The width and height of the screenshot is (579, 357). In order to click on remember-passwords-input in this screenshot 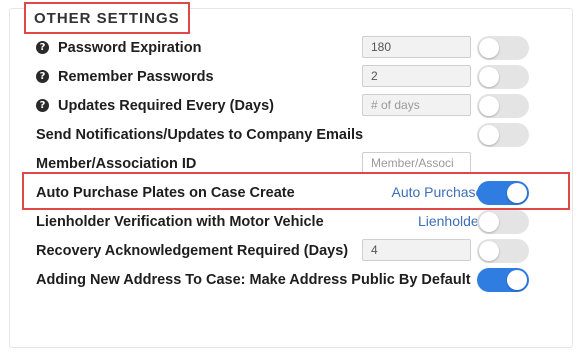, I will do `click(416, 76)`.